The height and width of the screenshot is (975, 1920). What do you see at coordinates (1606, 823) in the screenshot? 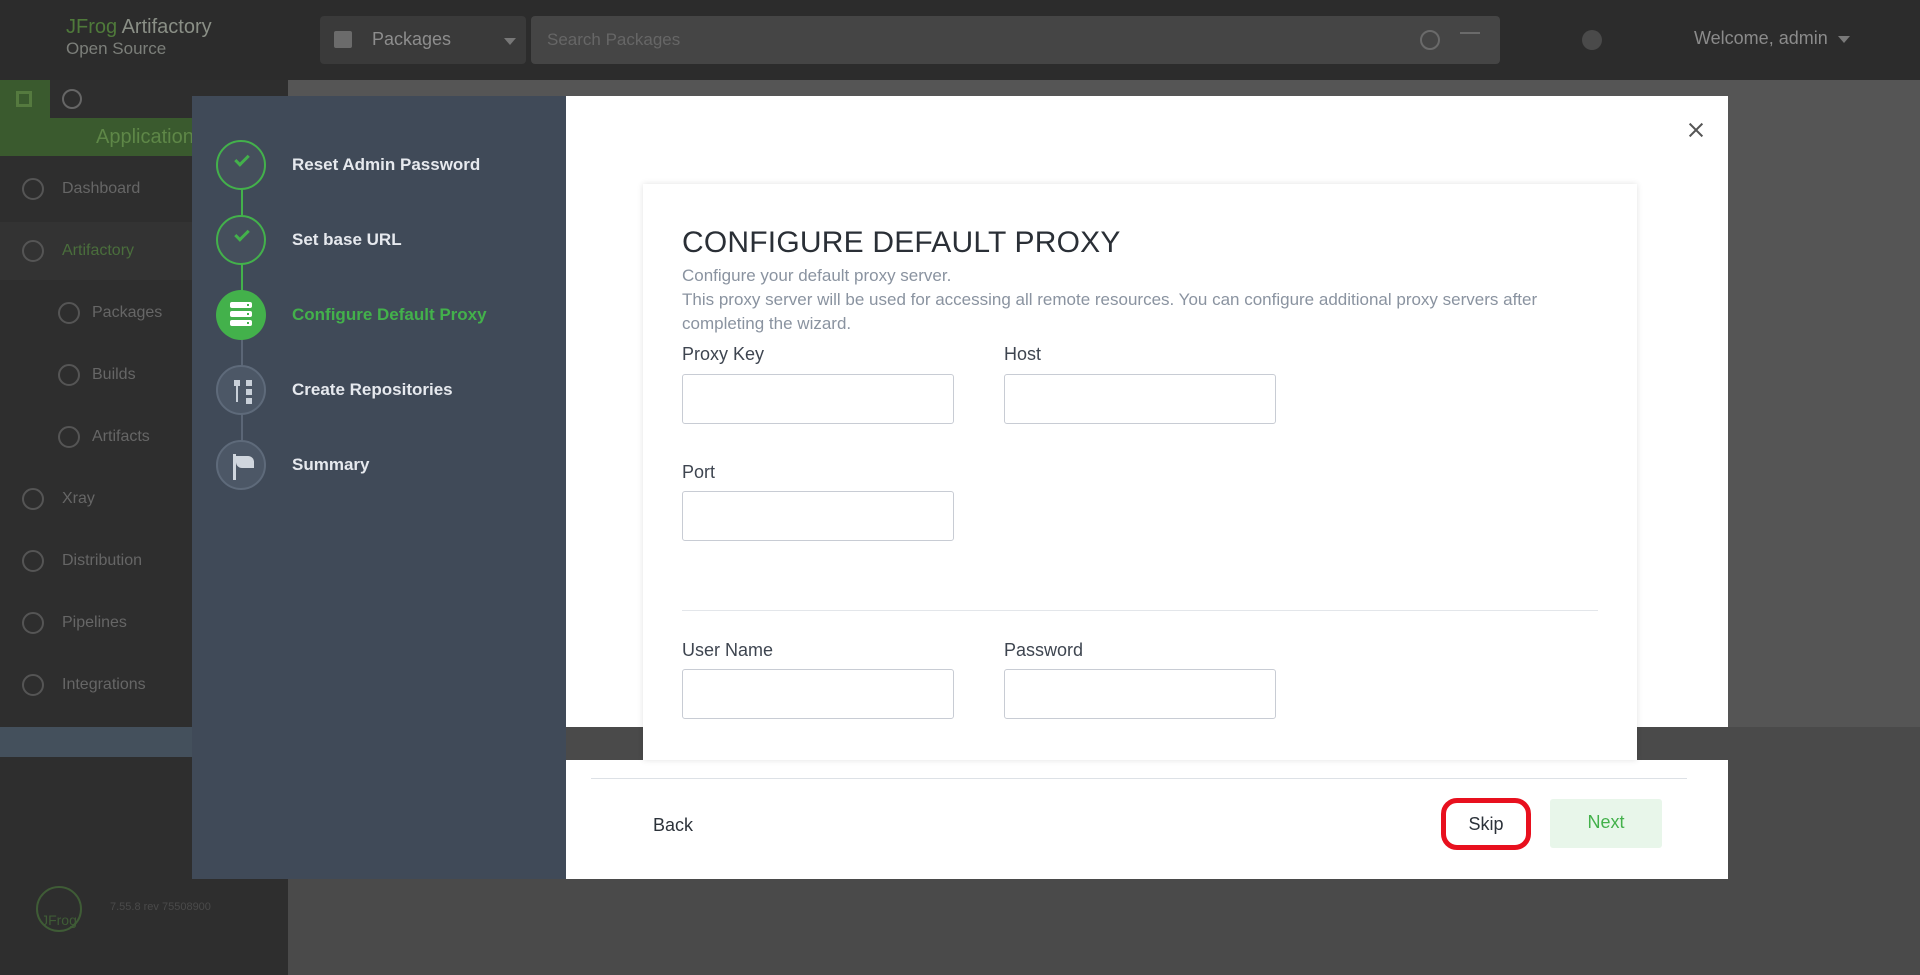
I see `next-button: Next` at bounding box center [1606, 823].